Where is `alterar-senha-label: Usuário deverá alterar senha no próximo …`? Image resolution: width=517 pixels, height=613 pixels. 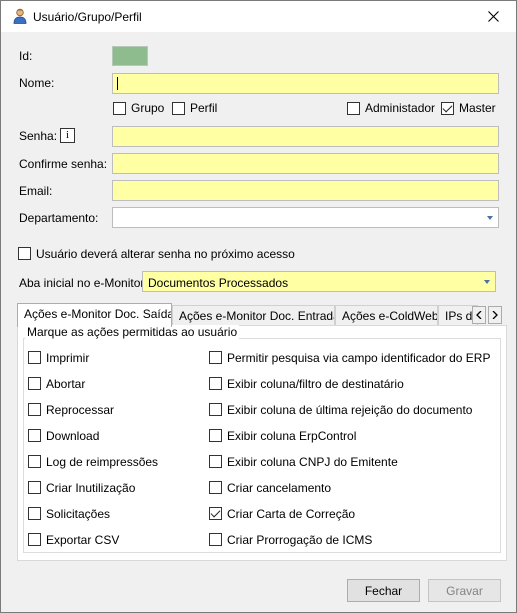 alterar-senha-label: Usuário deverá alterar senha no próximo … is located at coordinates (165, 254).